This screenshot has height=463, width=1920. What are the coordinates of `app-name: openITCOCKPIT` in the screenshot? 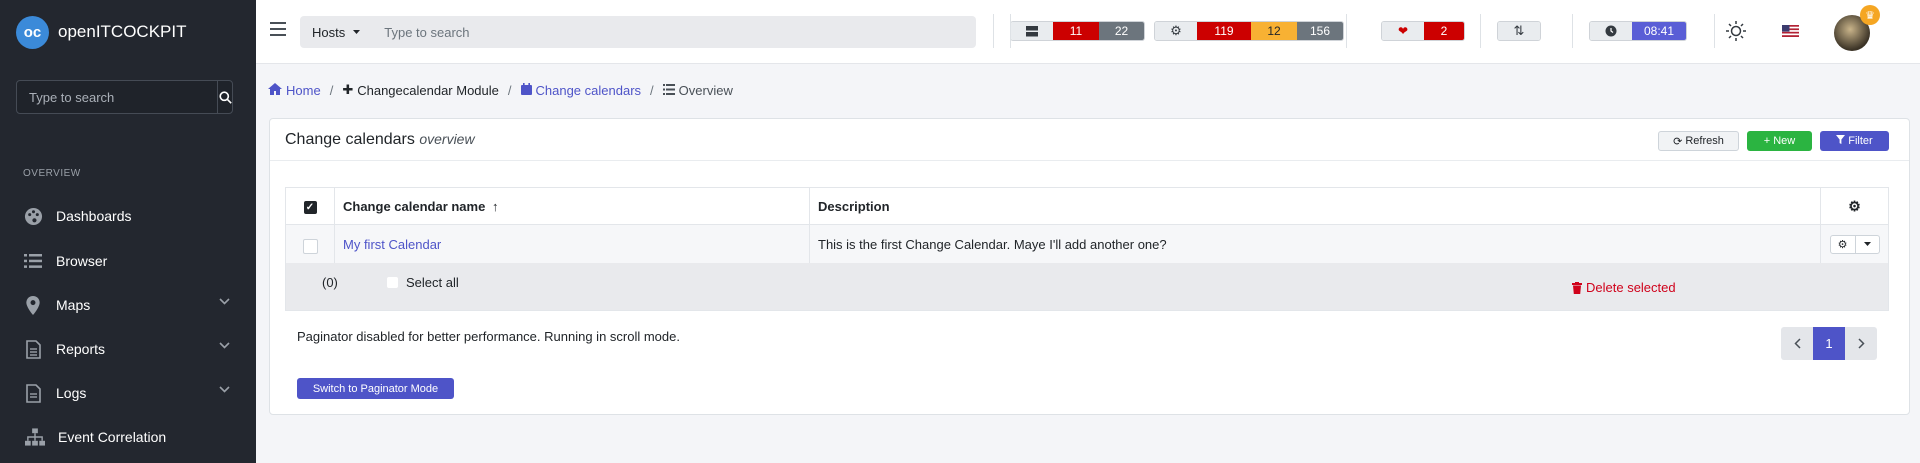 It's located at (122, 31).